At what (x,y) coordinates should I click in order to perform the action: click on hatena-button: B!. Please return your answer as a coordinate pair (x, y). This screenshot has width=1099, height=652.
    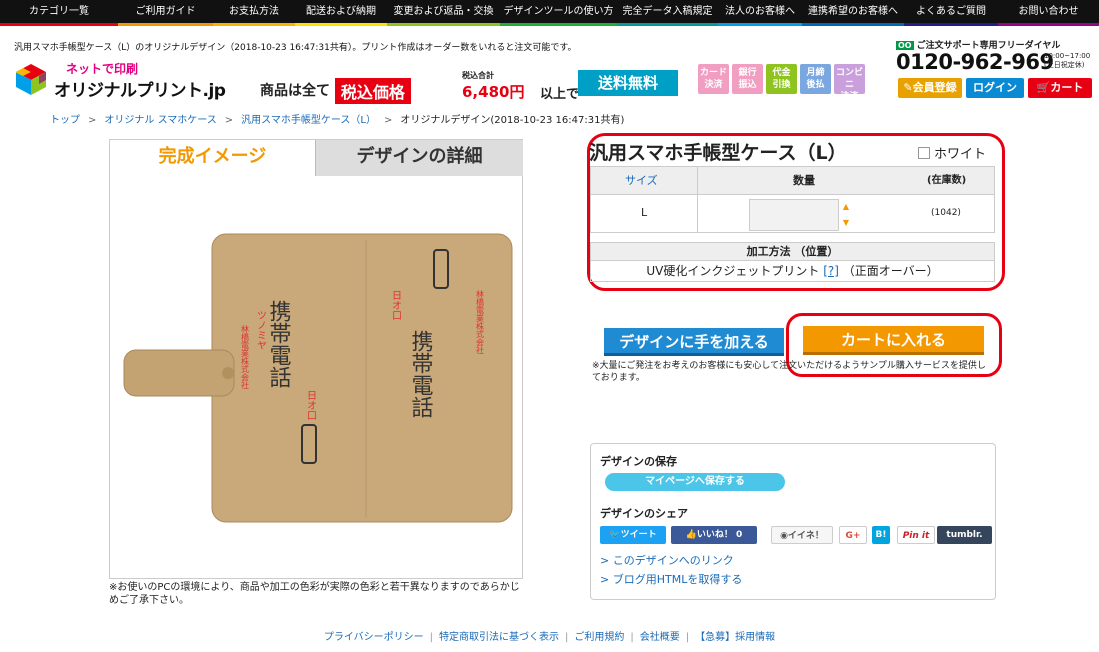
    Looking at the image, I should click on (881, 535).